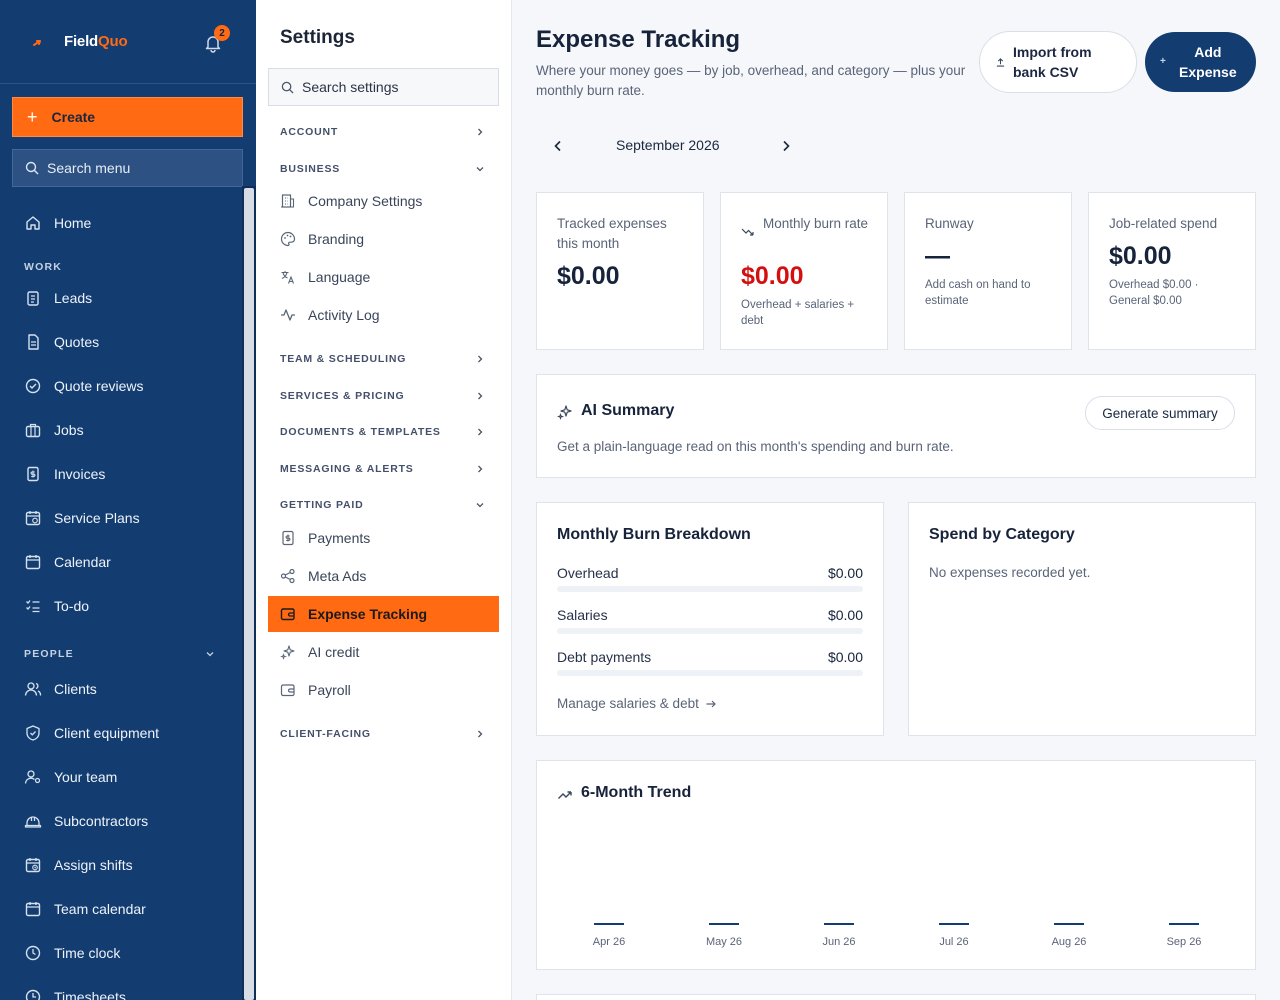  What do you see at coordinates (82, 518) in the screenshot?
I see `nav-item-service-plans: Service Plans` at bounding box center [82, 518].